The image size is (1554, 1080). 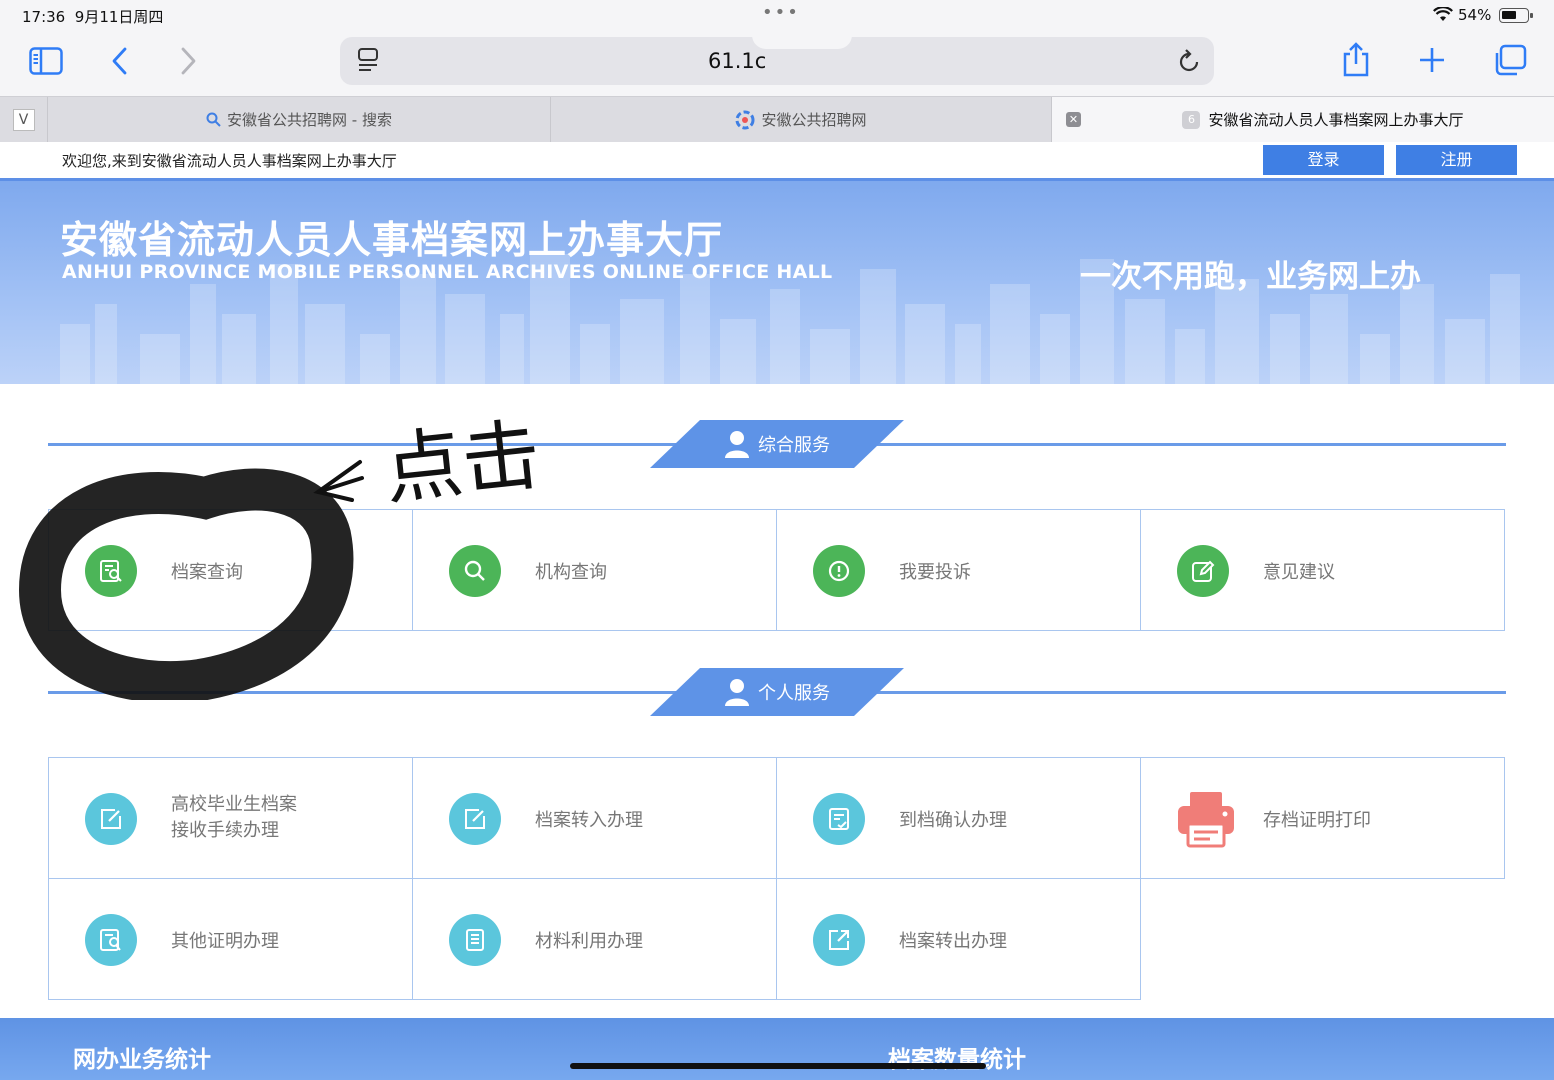 I want to click on section-header-general: 综合服务, so click(x=777, y=444).